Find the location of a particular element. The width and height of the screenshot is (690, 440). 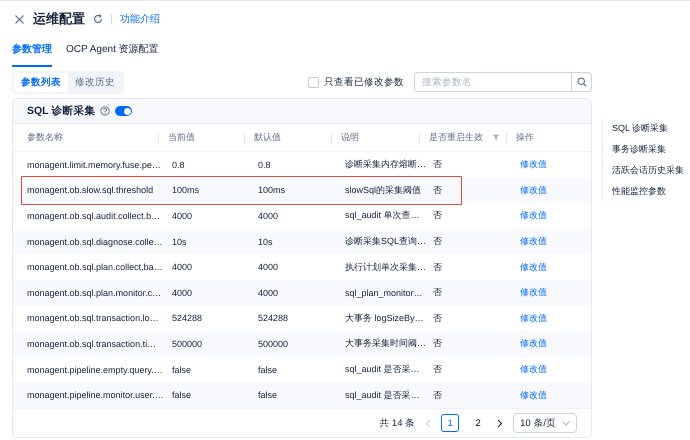

page-size-select: 10 条/页 is located at coordinates (545, 423).